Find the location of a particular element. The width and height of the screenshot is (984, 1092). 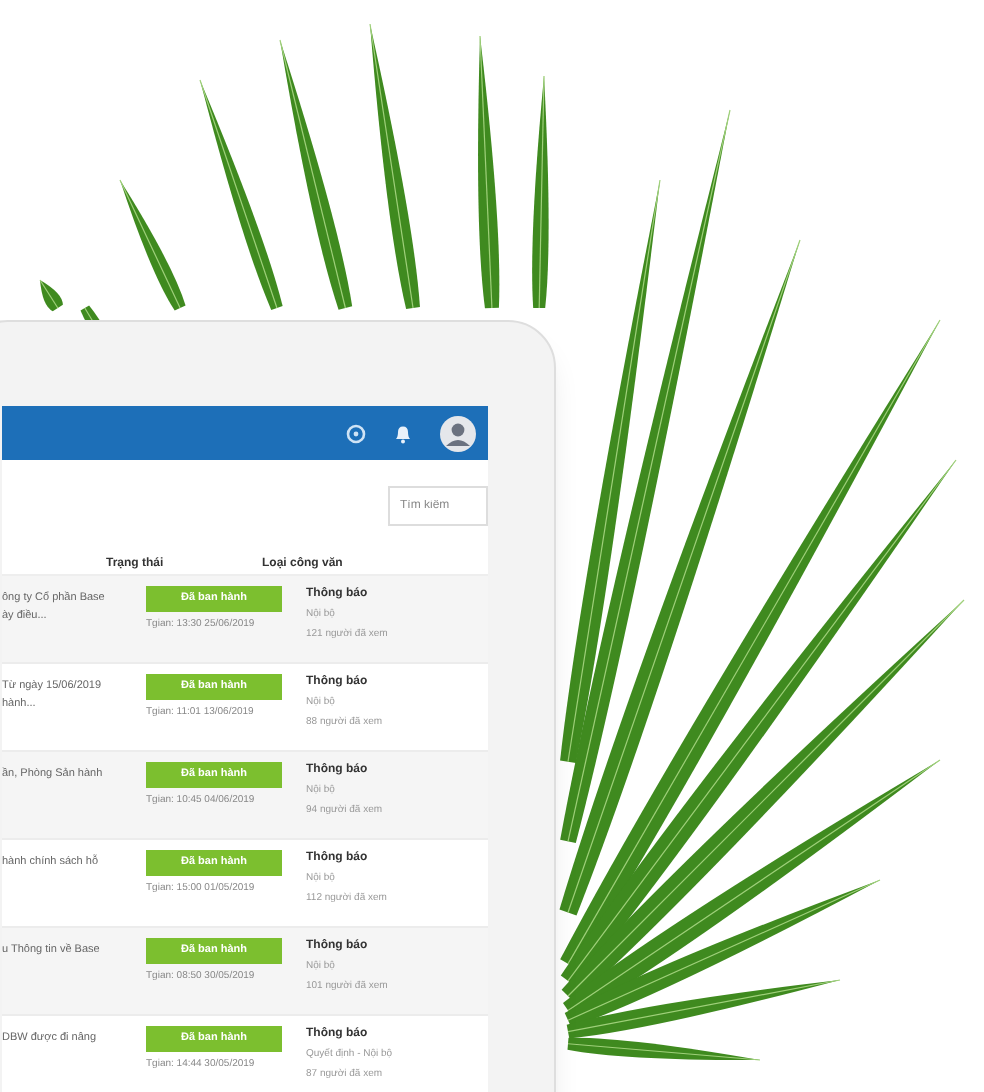

help-icon is located at coordinates (356, 433).